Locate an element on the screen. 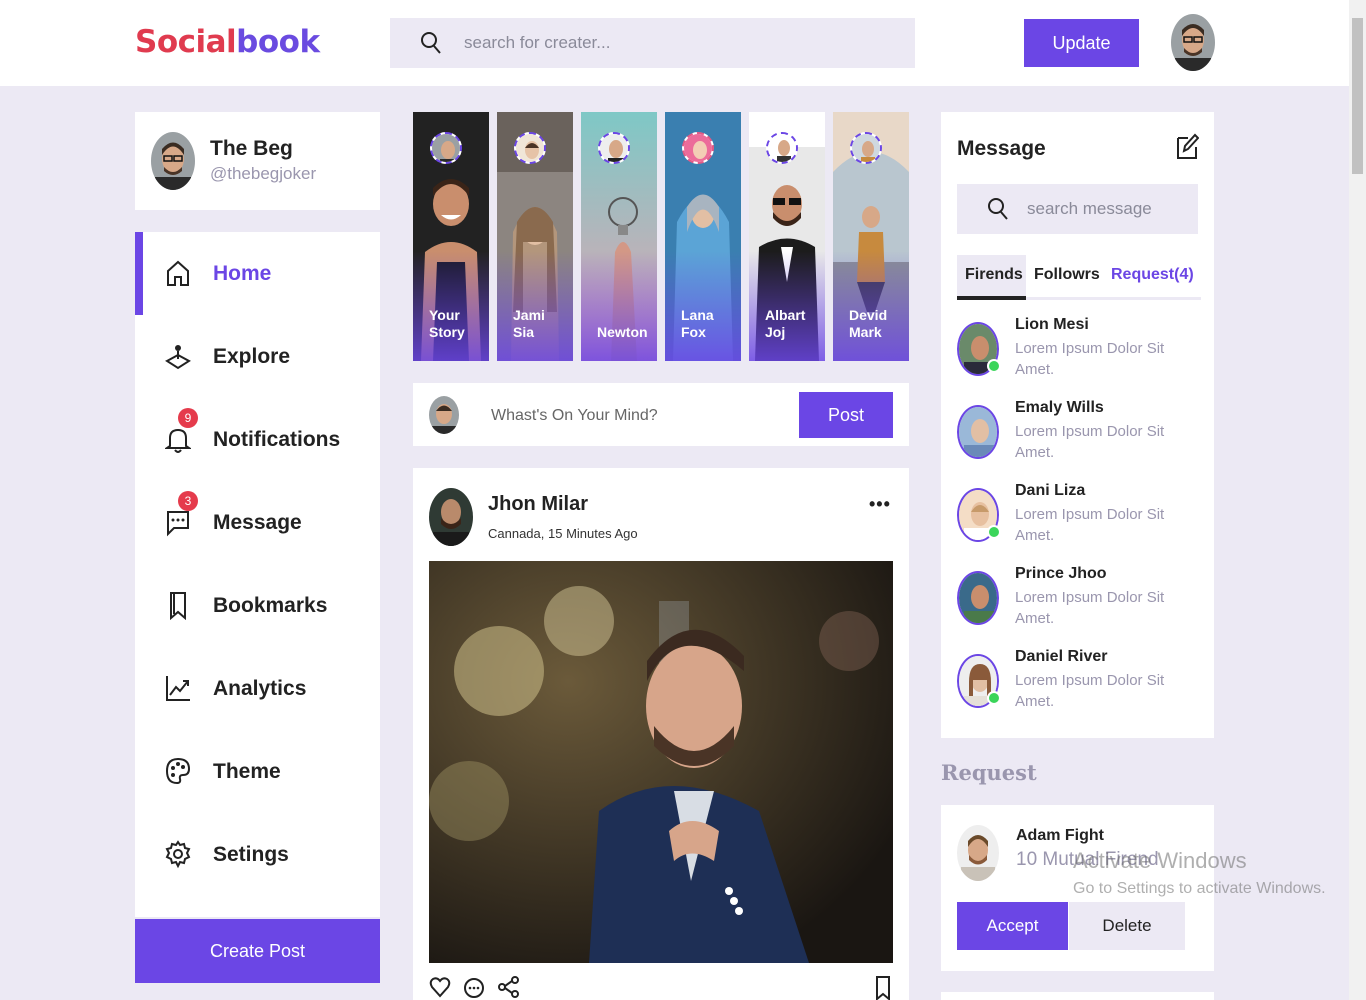 The width and height of the screenshot is (1366, 1000). contact-name: Daniel River is located at coordinates (1061, 656).